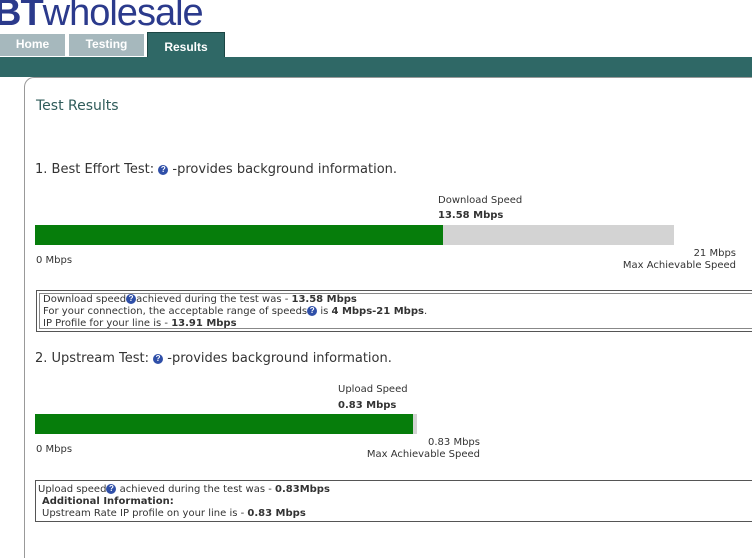 Image resolution: width=752 pixels, height=558 pixels. What do you see at coordinates (376, 45) in the screenshot?
I see `nav-tabs: Home Testing Results` at bounding box center [376, 45].